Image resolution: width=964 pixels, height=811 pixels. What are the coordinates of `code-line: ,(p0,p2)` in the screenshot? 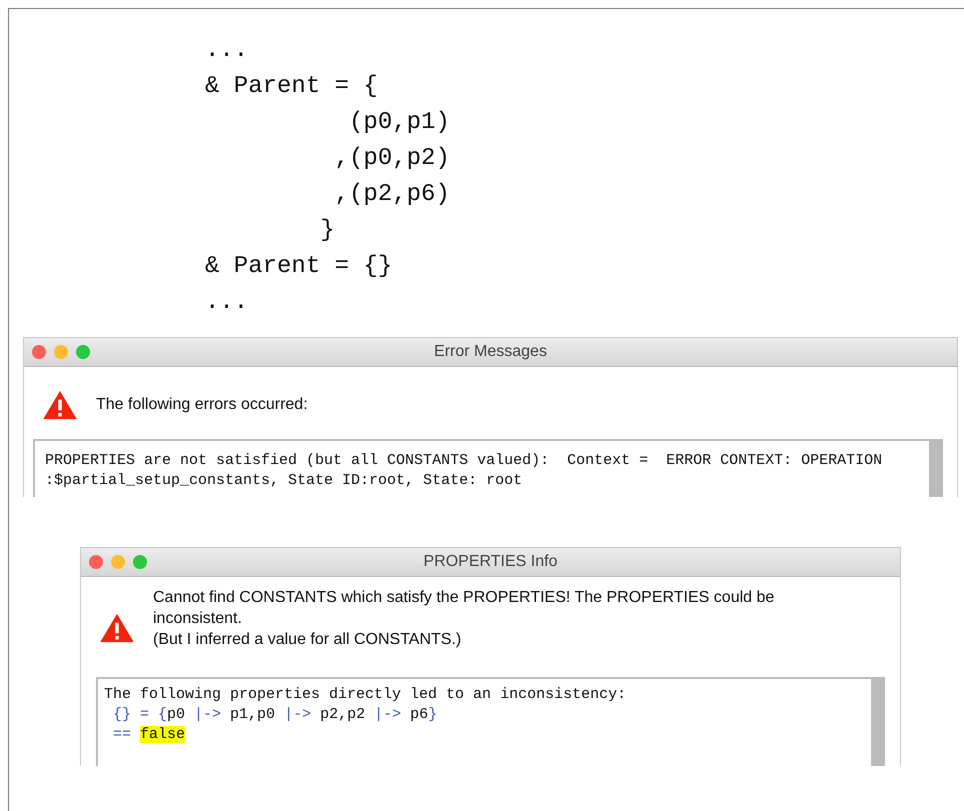 It's located at (392, 159).